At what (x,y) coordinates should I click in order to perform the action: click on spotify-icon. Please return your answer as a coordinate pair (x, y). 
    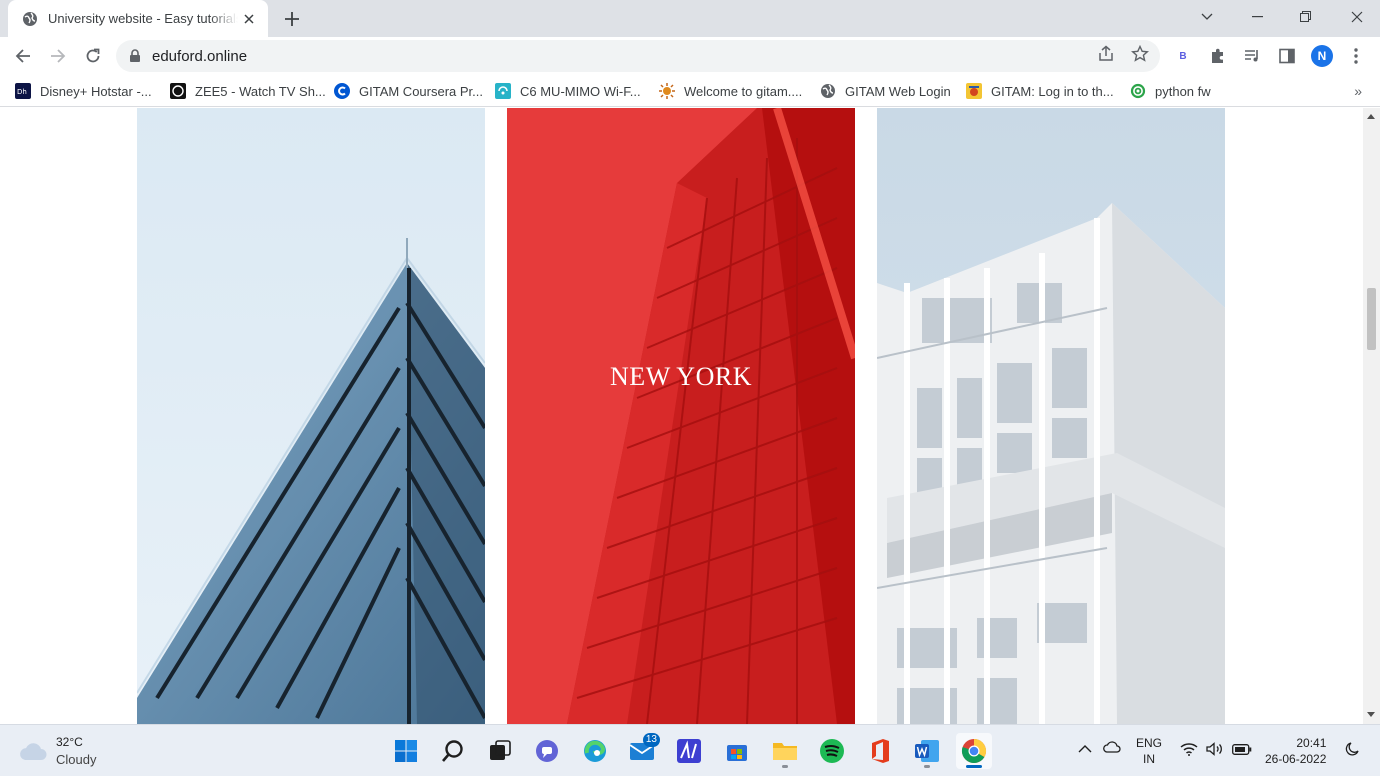
    Looking at the image, I should click on (832, 751).